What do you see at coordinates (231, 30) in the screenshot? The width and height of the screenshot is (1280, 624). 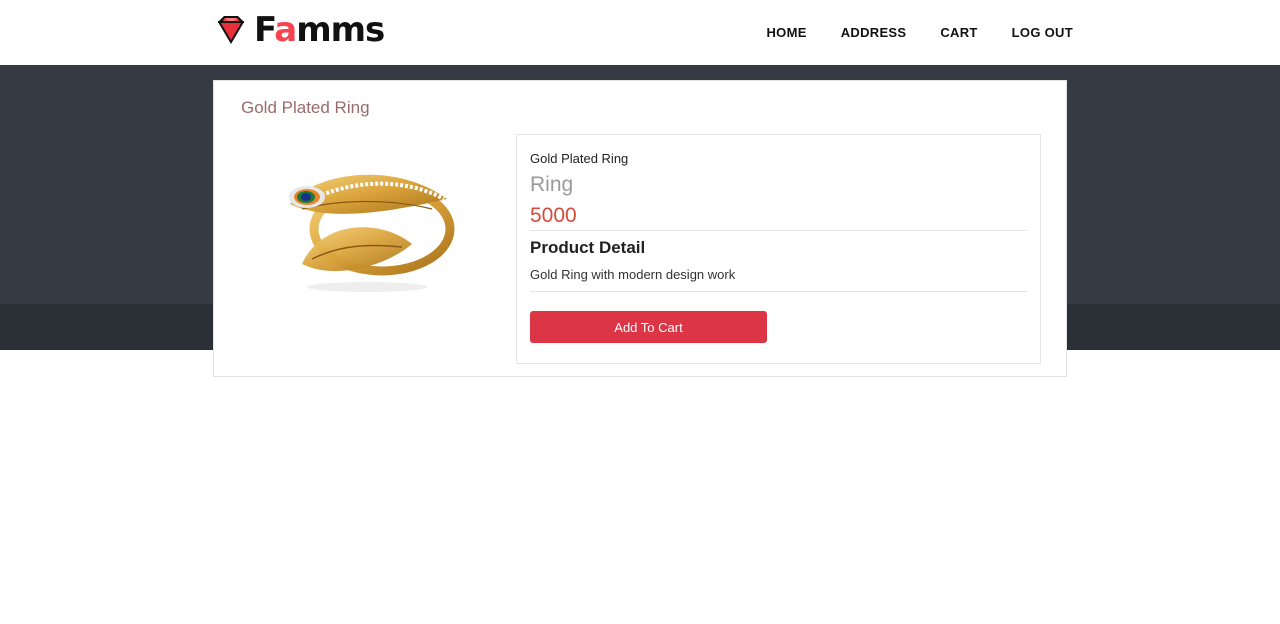 I see `diamond-icon` at bounding box center [231, 30].